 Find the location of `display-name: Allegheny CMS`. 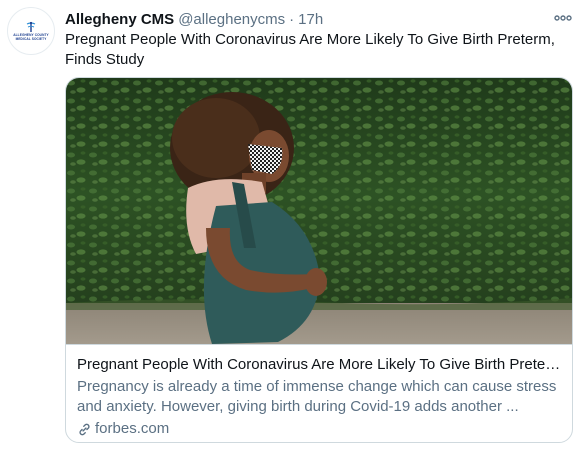

display-name: Allegheny CMS is located at coordinates (119, 19).